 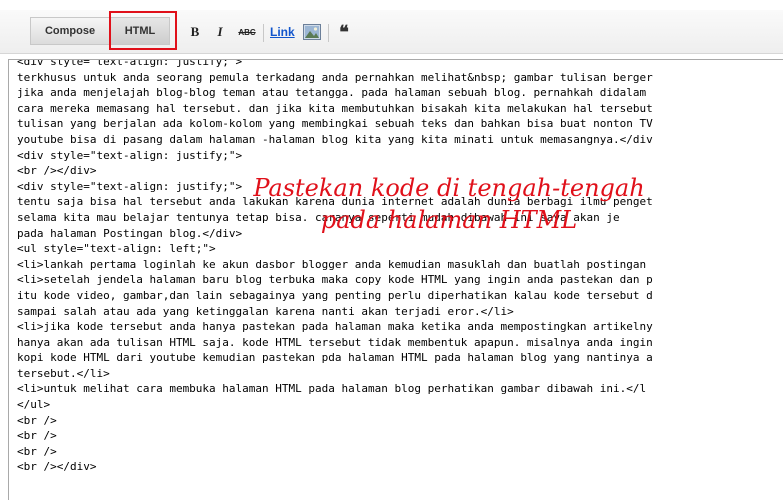 What do you see at coordinates (344, 32) in the screenshot?
I see `quote-icon: ❝` at bounding box center [344, 32].